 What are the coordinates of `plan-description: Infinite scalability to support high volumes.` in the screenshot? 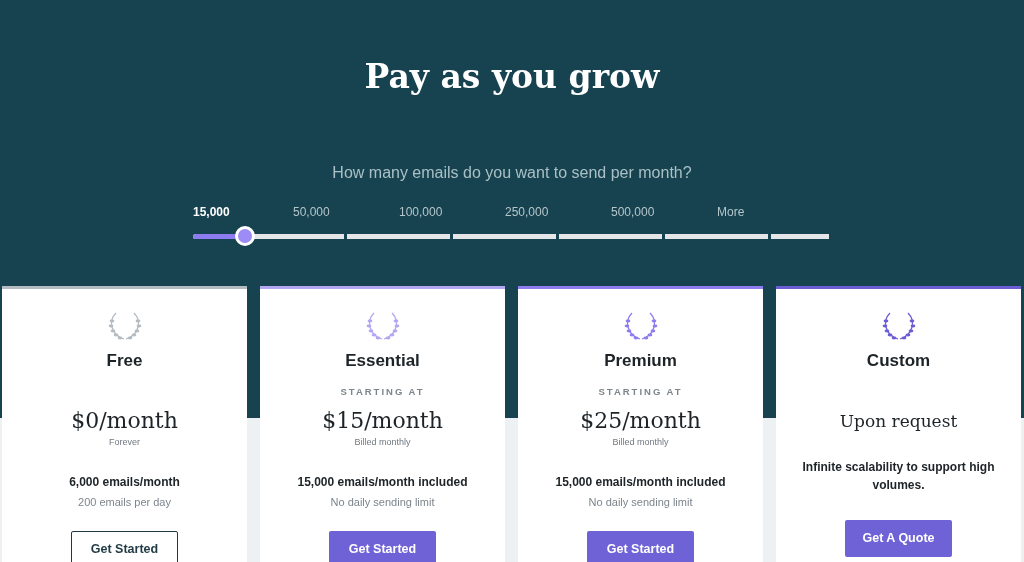 It's located at (898, 476).